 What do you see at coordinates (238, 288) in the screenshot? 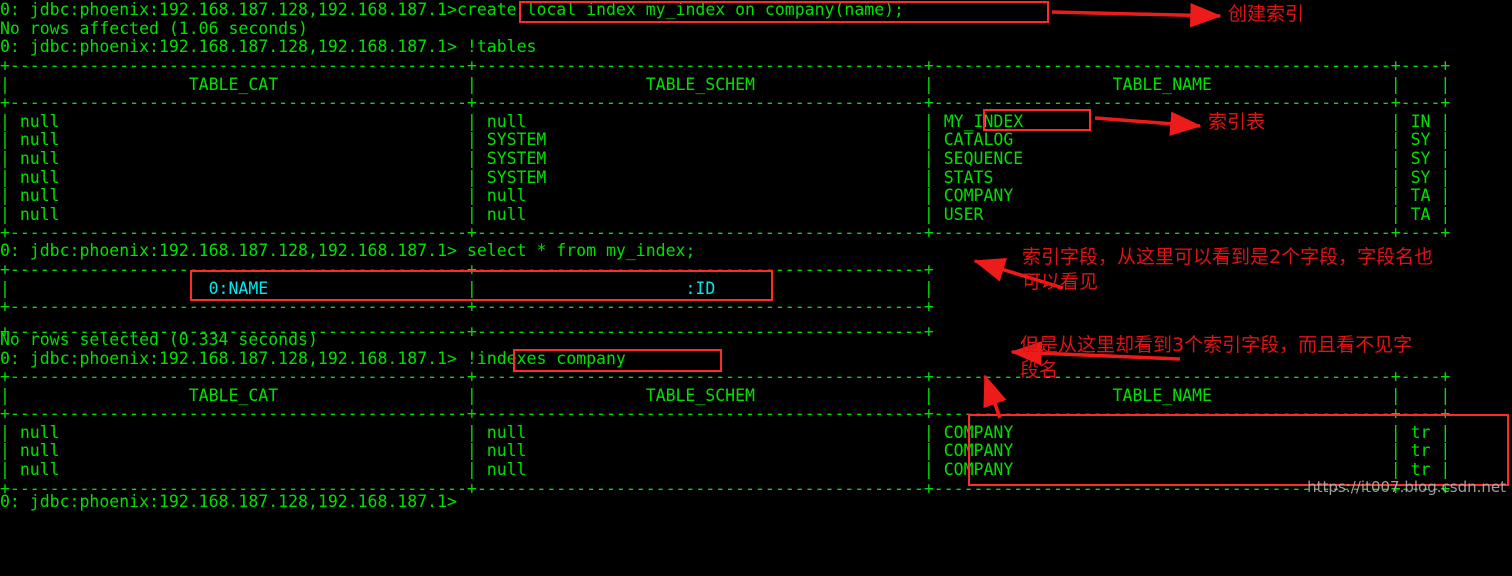
I see `select-result-column-header: 0:NAME` at bounding box center [238, 288].